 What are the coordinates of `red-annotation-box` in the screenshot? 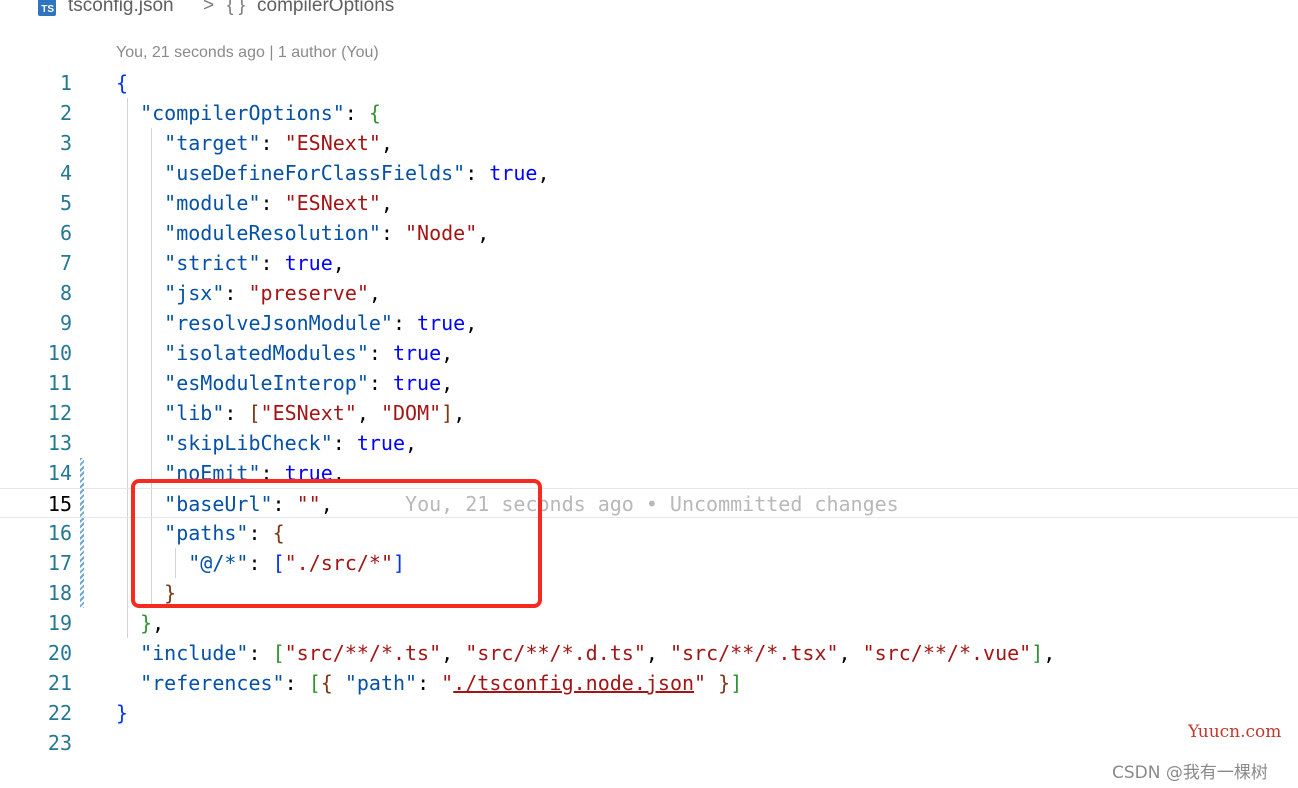 It's located at (336, 543).